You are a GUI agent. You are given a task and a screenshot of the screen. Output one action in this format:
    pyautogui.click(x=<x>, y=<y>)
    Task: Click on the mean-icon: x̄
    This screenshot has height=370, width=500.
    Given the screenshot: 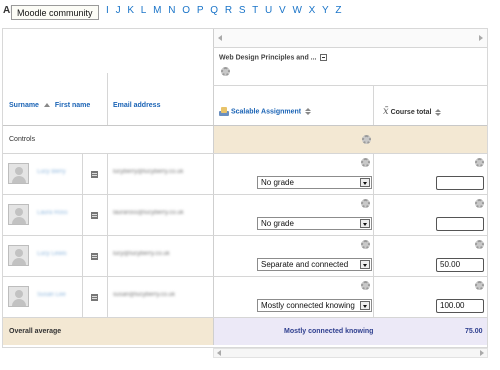 What is the action you would take?
    pyautogui.click(x=386, y=111)
    